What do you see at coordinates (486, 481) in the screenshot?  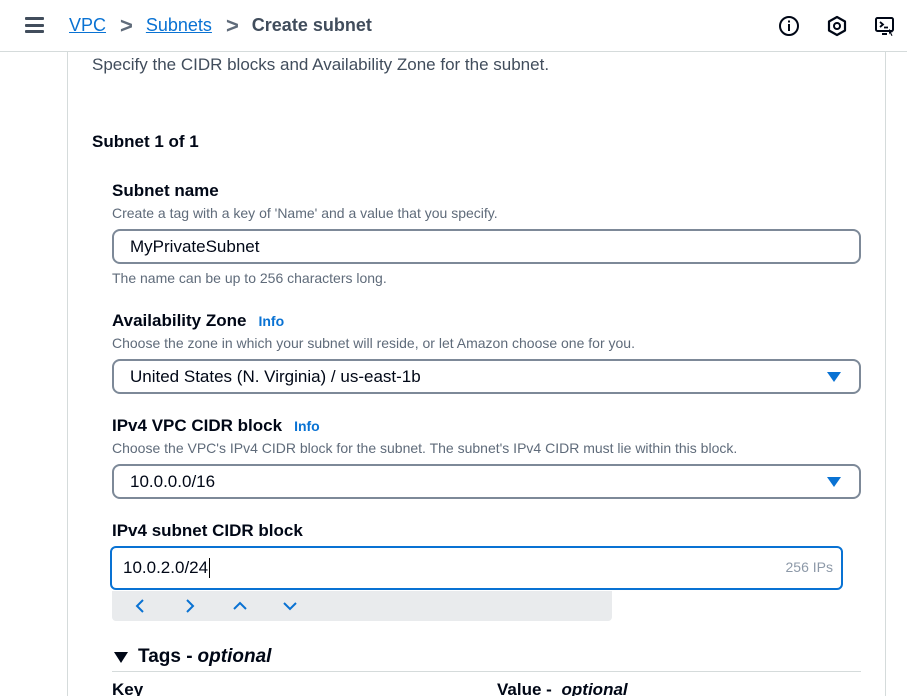 I see `vpc-cidr-select: 10.0.0.0/16` at bounding box center [486, 481].